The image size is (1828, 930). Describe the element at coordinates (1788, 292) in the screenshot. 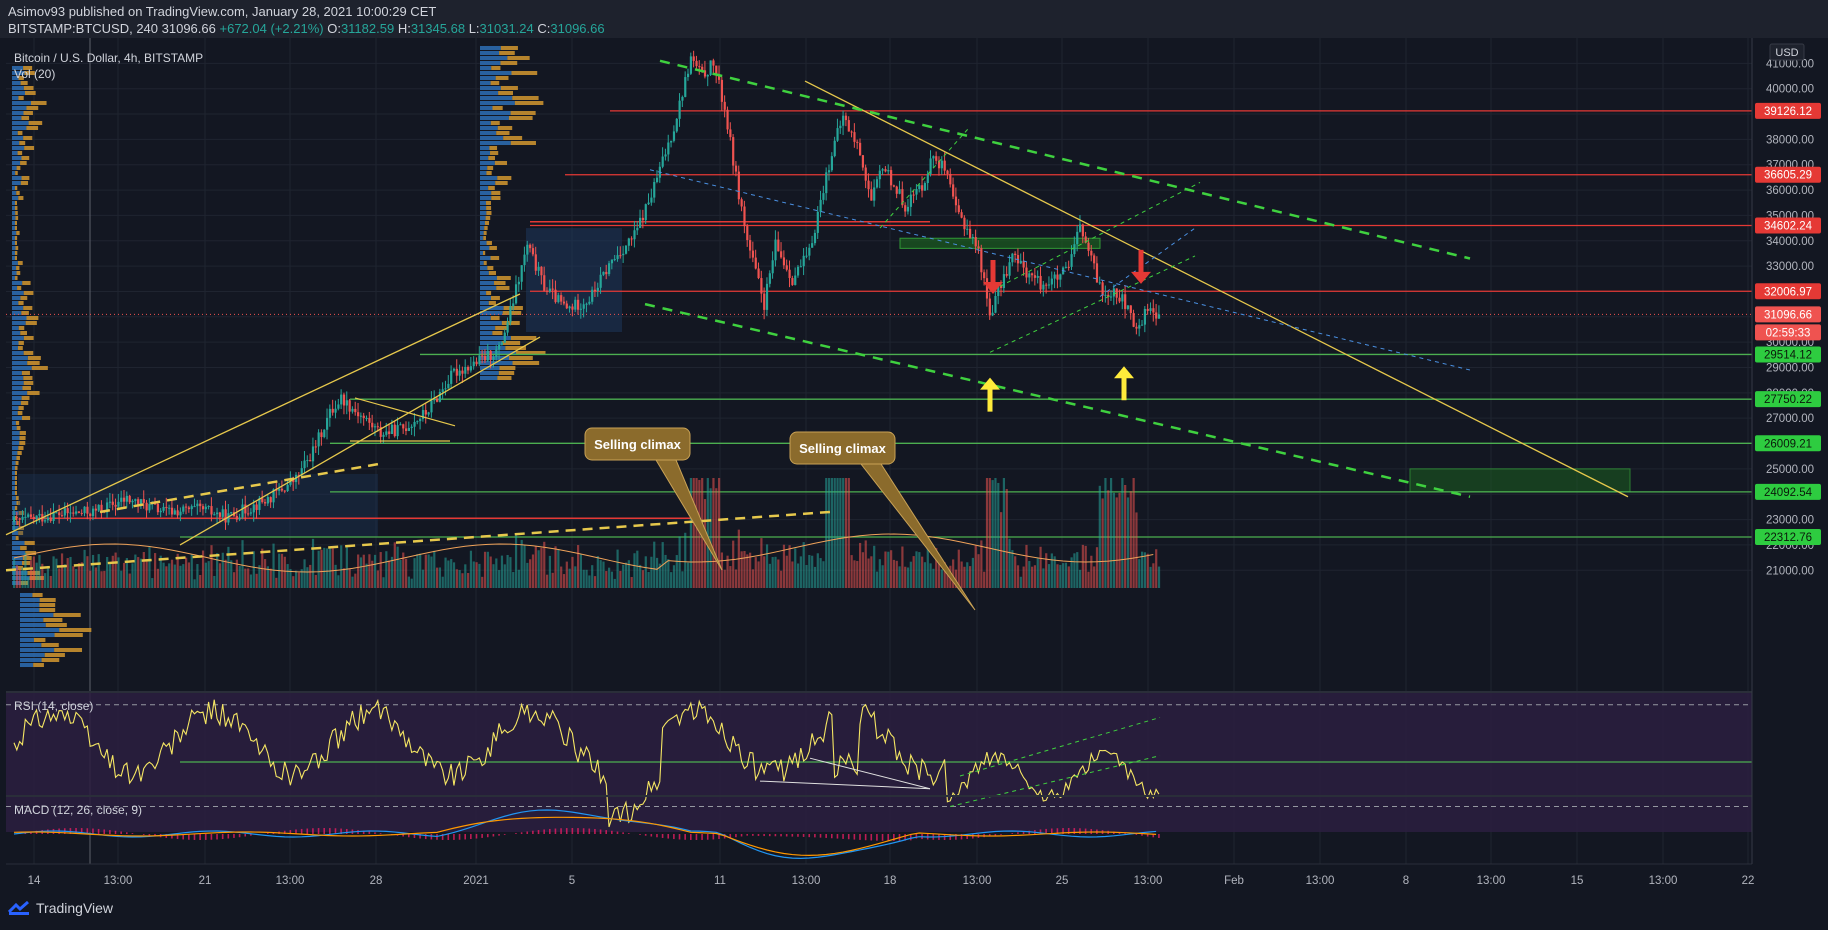

I see `resistance-price-chip-label: 32006.97` at that location.